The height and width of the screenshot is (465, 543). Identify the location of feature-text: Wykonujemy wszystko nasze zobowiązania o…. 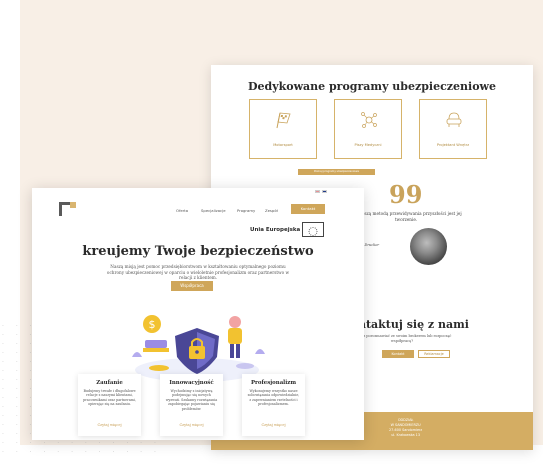
(273, 398).